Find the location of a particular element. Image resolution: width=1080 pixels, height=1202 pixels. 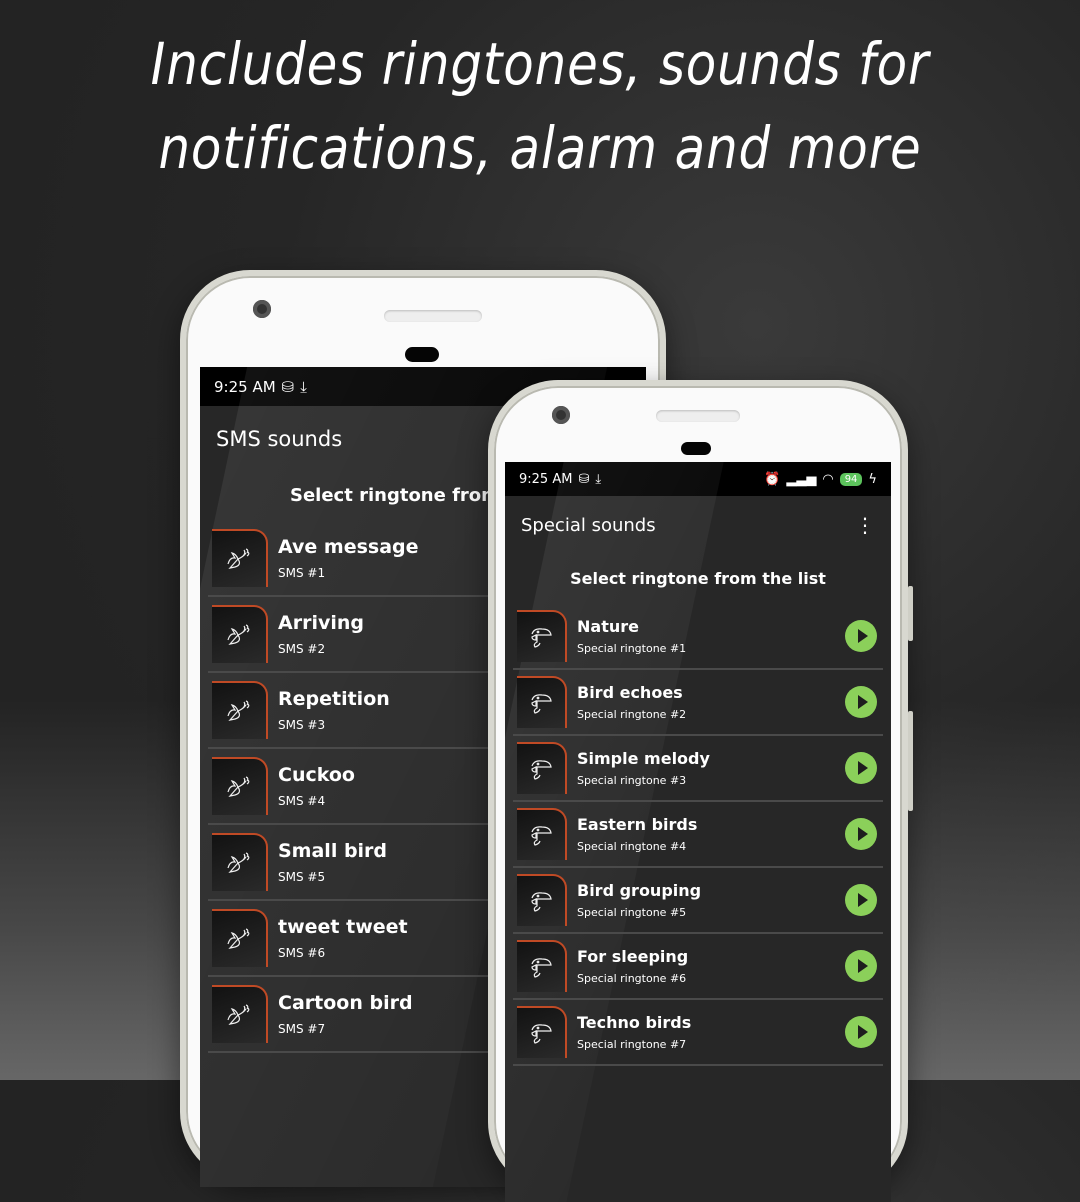

list-item: Simple melody Special ringtone #3 is located at coordinates (698, 769).